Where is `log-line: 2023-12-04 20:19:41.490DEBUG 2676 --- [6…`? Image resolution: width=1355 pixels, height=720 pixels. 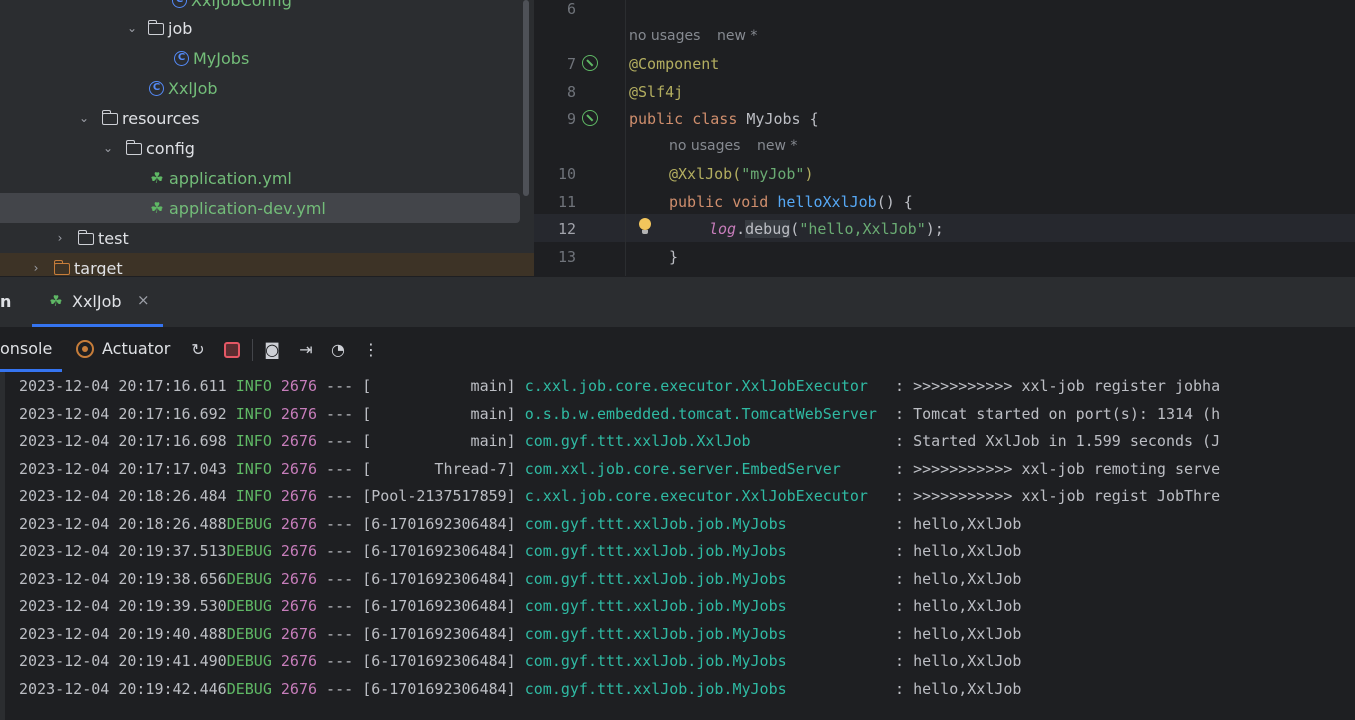 log-line: 2023-12-04 20:19:41.490DEBUG 2676 --- [6… is located at coordinates (520, 661).